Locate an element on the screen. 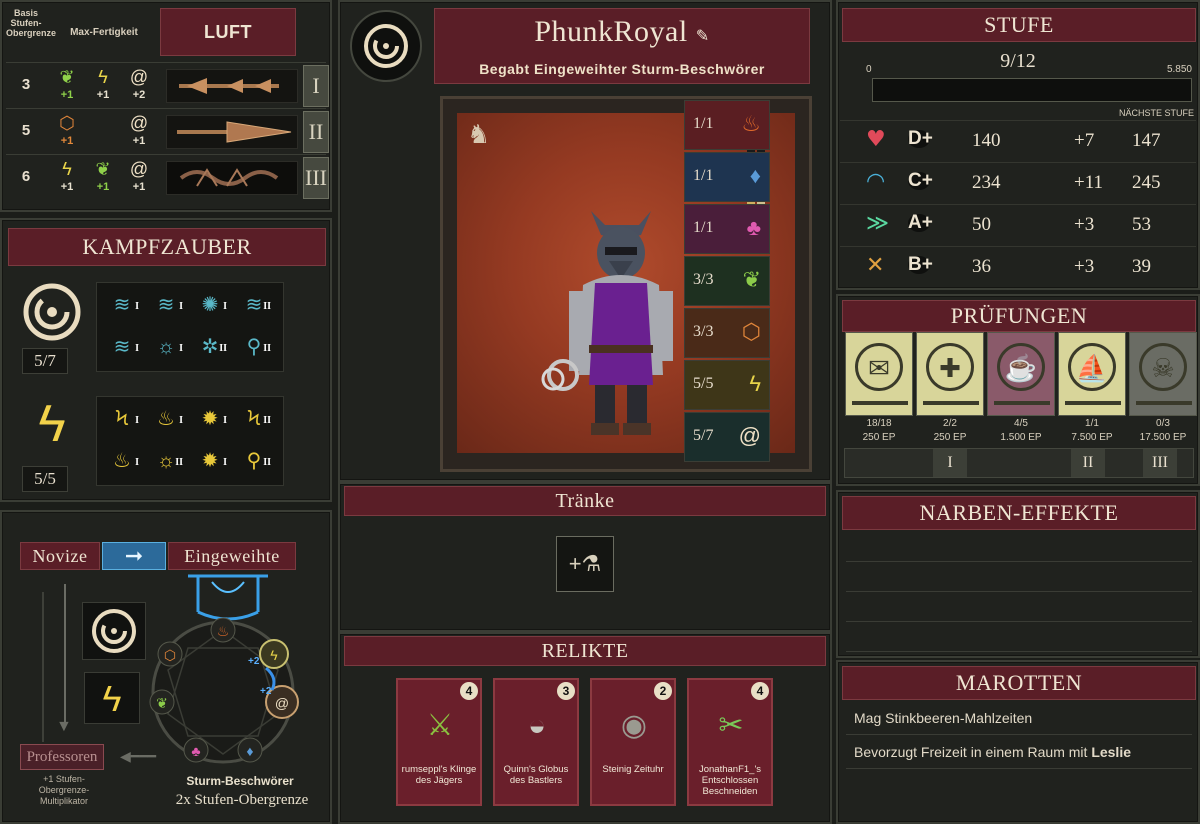 The width and height of the screenshot is (1200, 824). element-wheel: ♨ ϟ @ ♦ ♣ ❦ ⬡ is located at coordinates (224, 690).